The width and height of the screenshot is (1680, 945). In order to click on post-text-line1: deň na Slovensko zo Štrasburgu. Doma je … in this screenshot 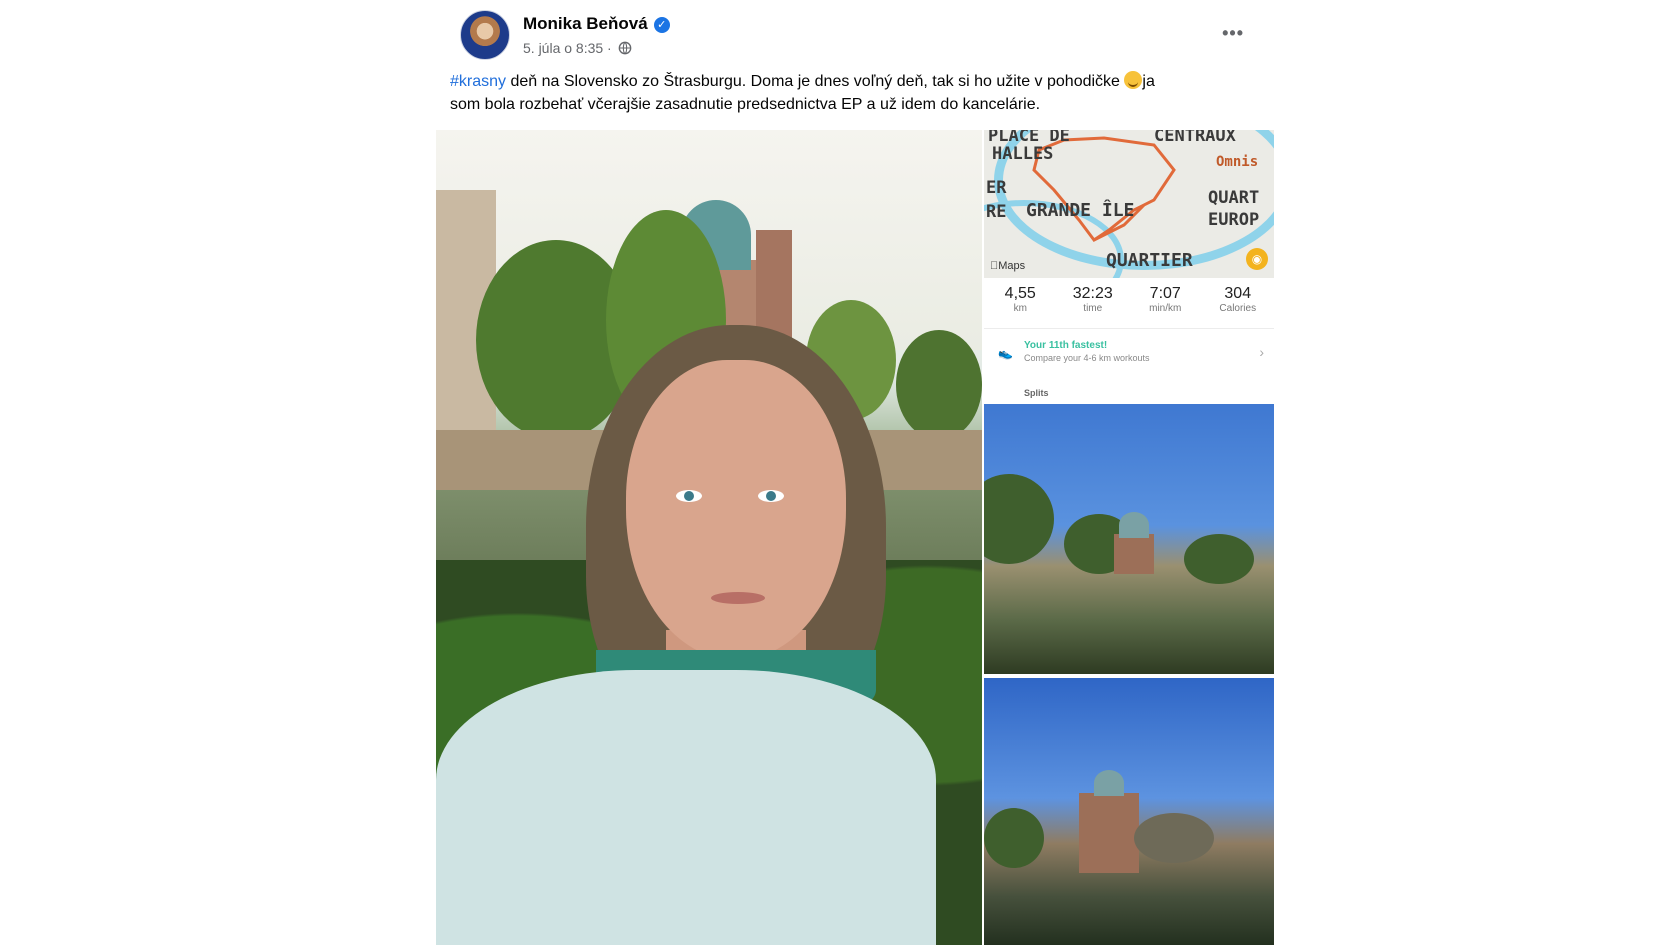, I will do `click(815, 81)`.